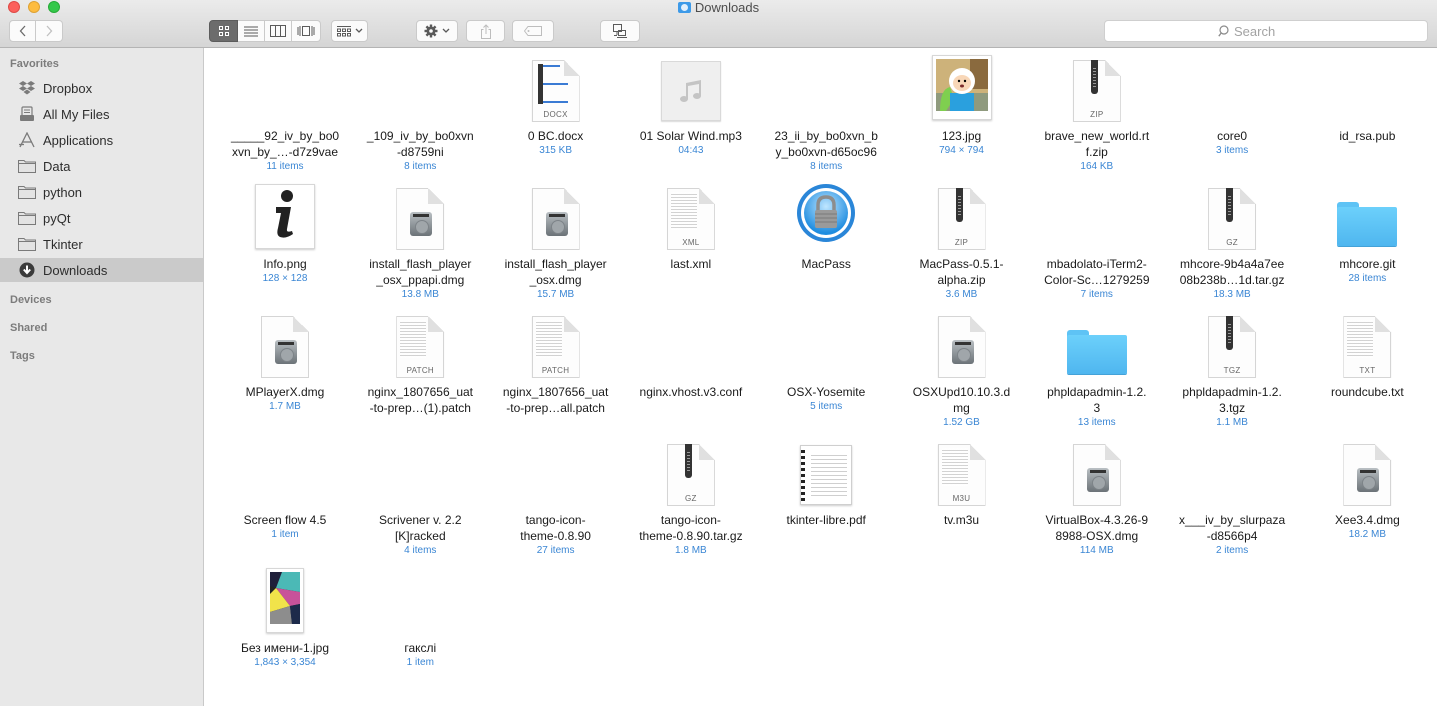 The image size is (1437, 706). I want to click on file-item: OSX-Yosemite 5 items, so click(826, 368).